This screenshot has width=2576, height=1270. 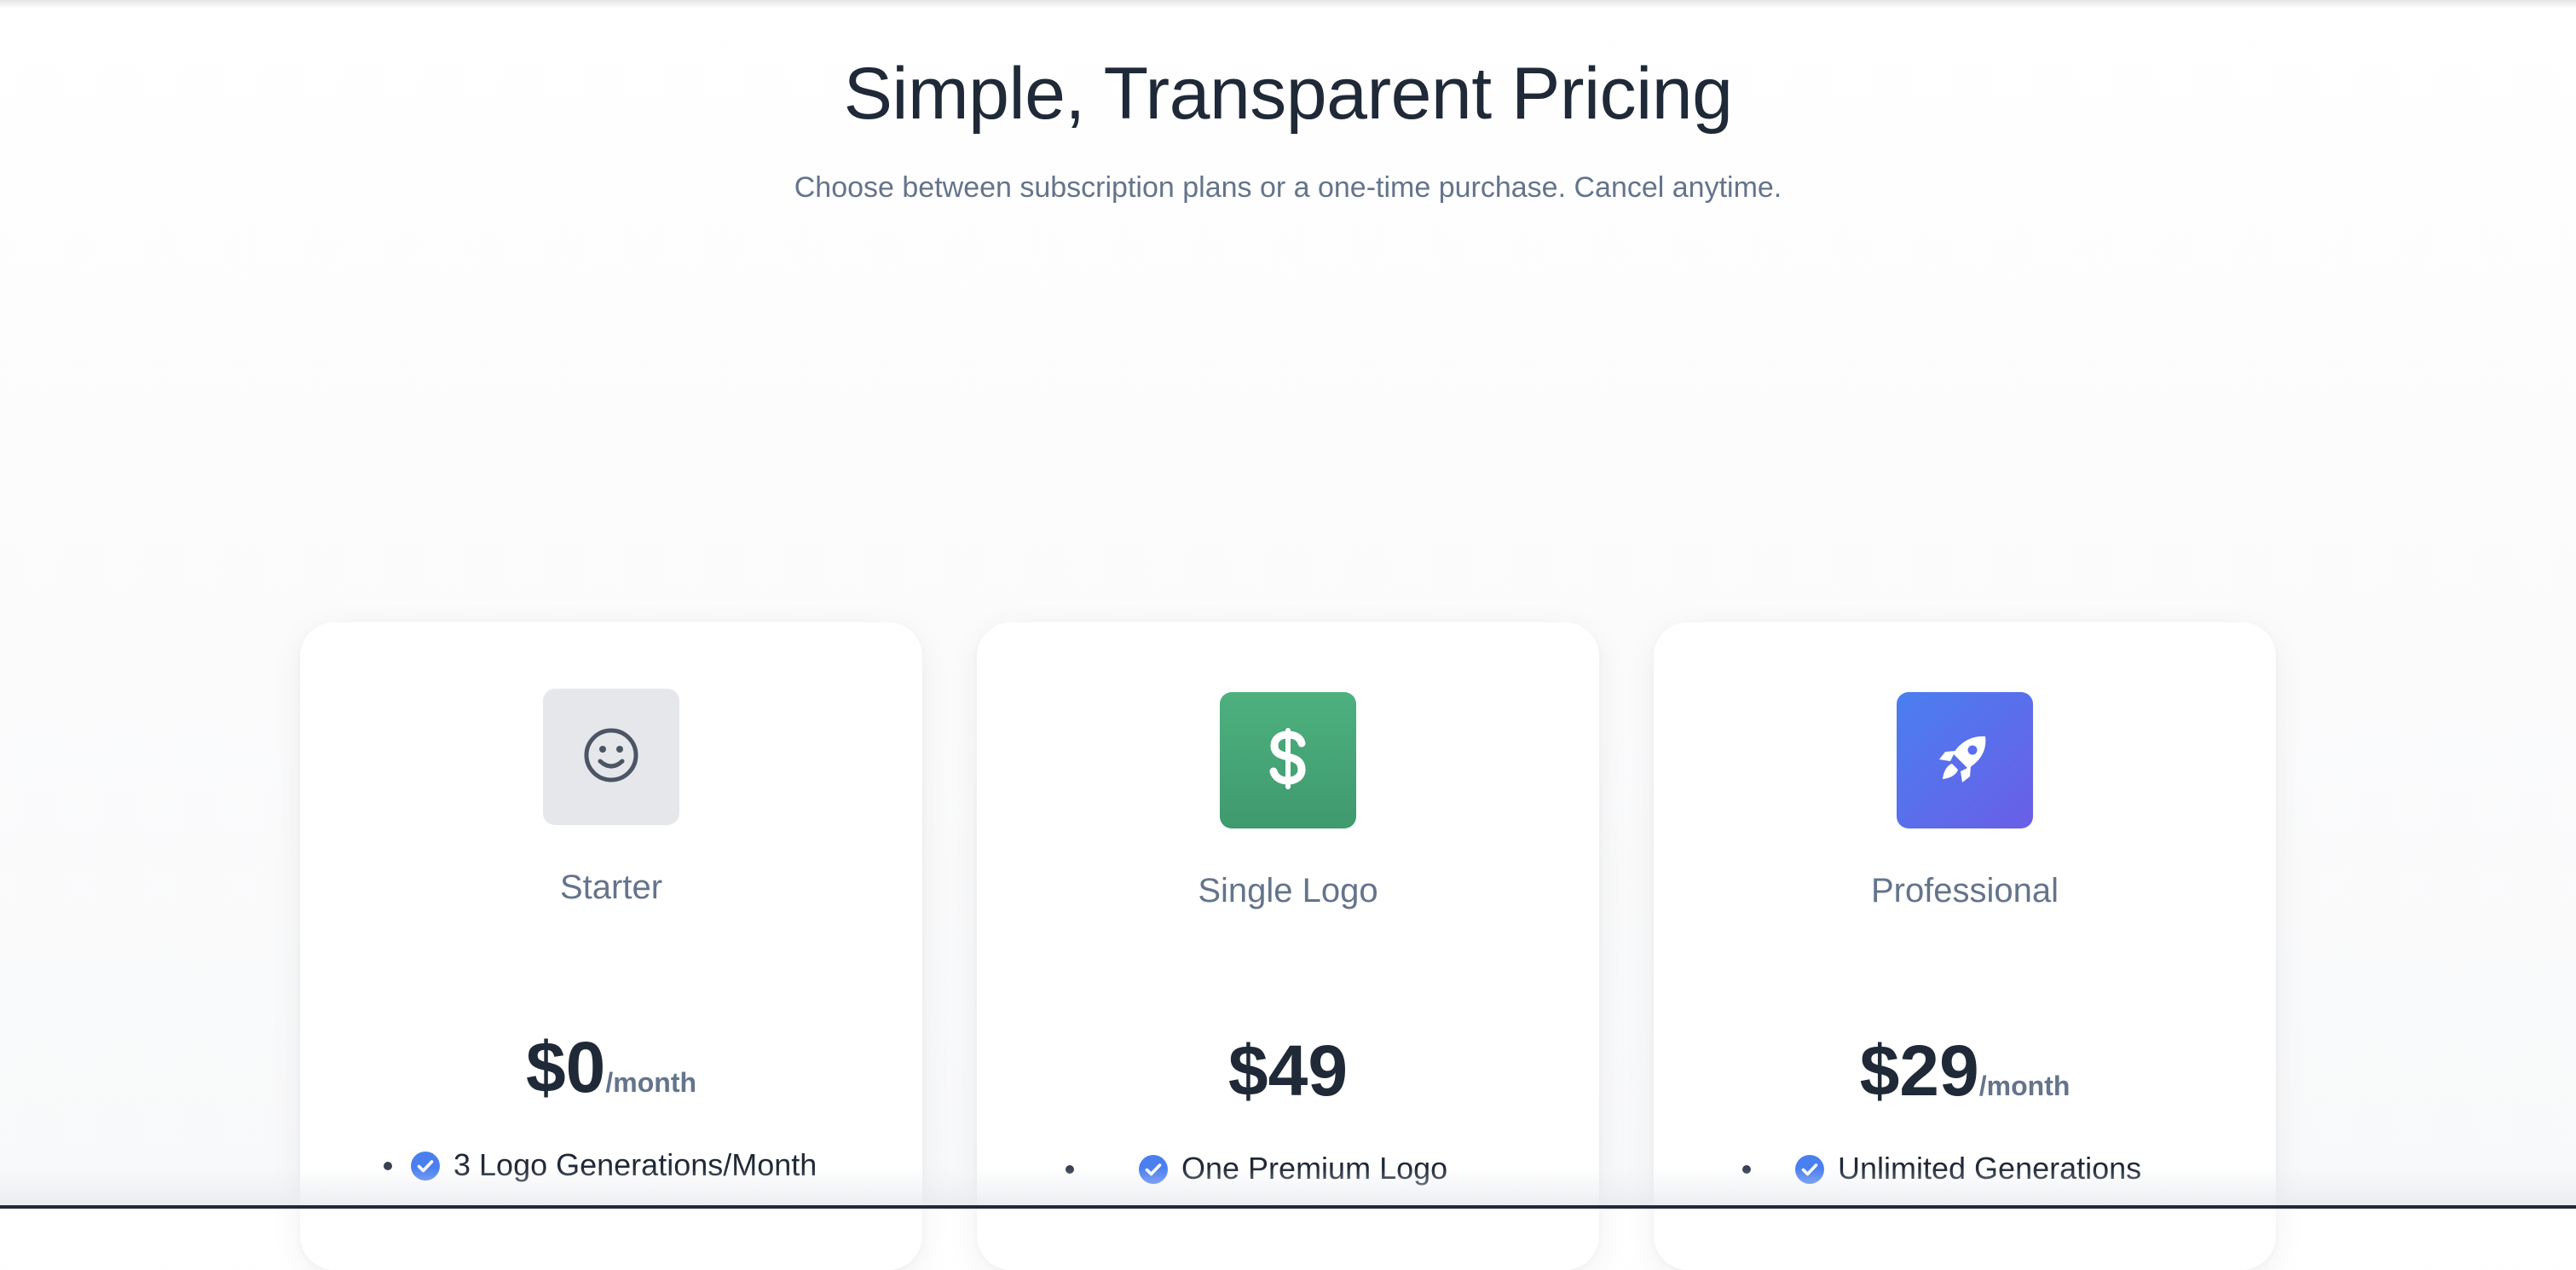 What do you see at coordinates (1288, 93) in the screenshot?
I see `page-title: Simple, Transparent Pricing` at bounding box center [1288, 93].